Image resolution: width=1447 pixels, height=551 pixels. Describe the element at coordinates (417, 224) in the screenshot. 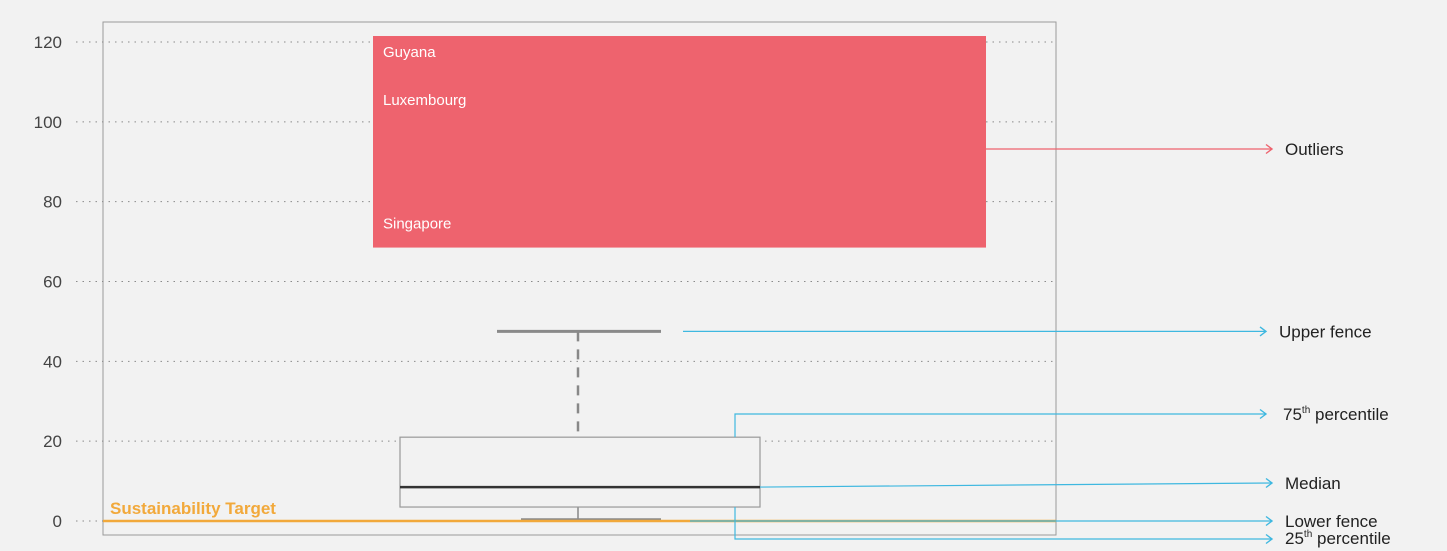

I see `outlier-label: Singapore` at that location.